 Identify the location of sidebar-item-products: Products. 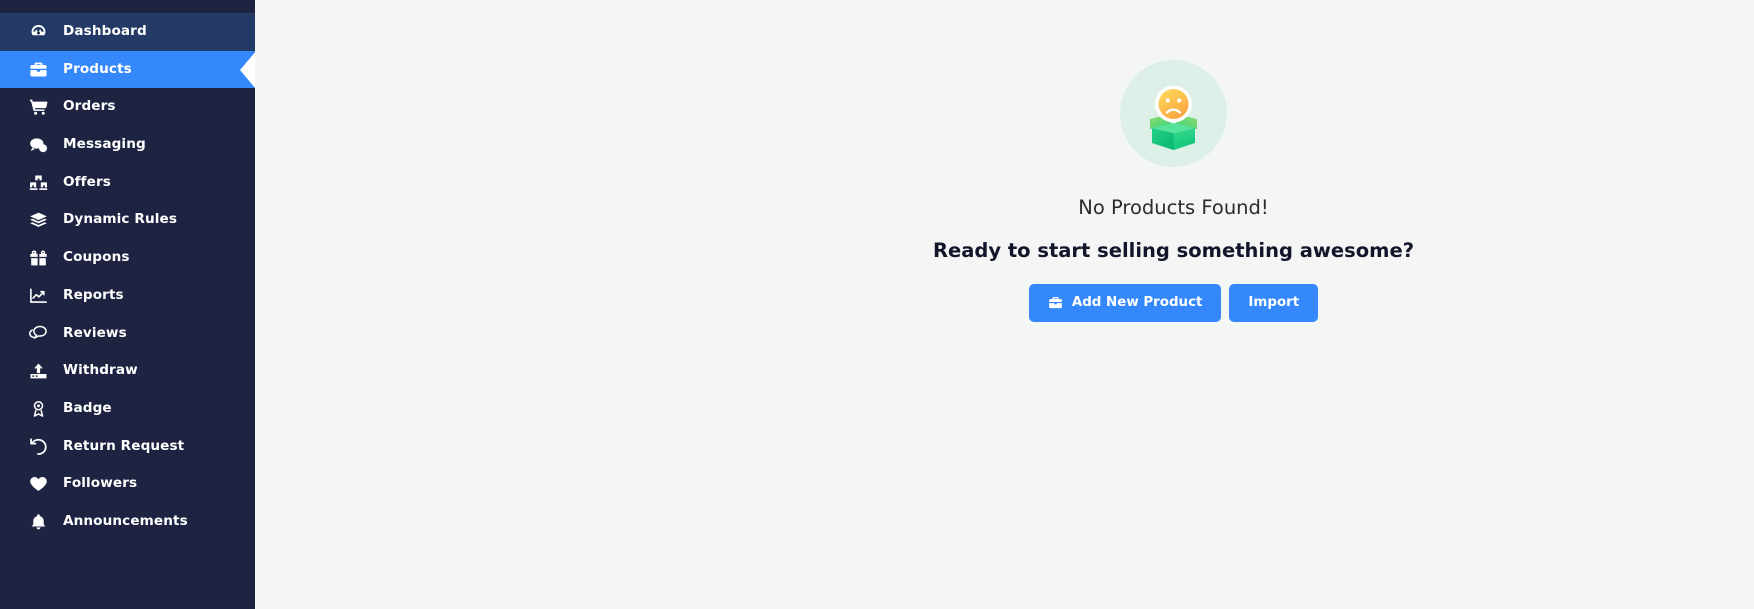
(127, 69).